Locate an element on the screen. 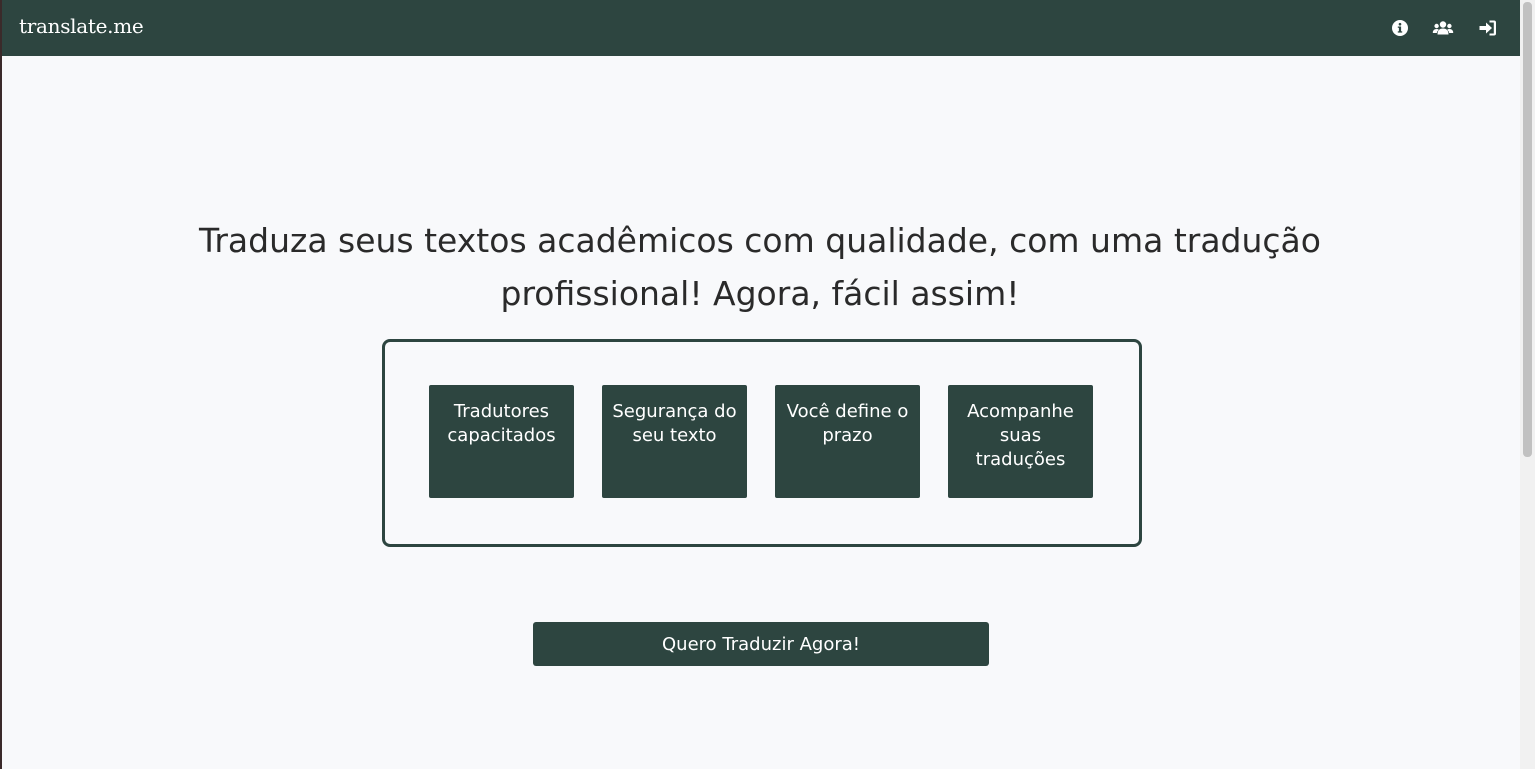 This screenshot has height=769, width=1535. vertical-scrollbar is located at coordinates (1527, 384).